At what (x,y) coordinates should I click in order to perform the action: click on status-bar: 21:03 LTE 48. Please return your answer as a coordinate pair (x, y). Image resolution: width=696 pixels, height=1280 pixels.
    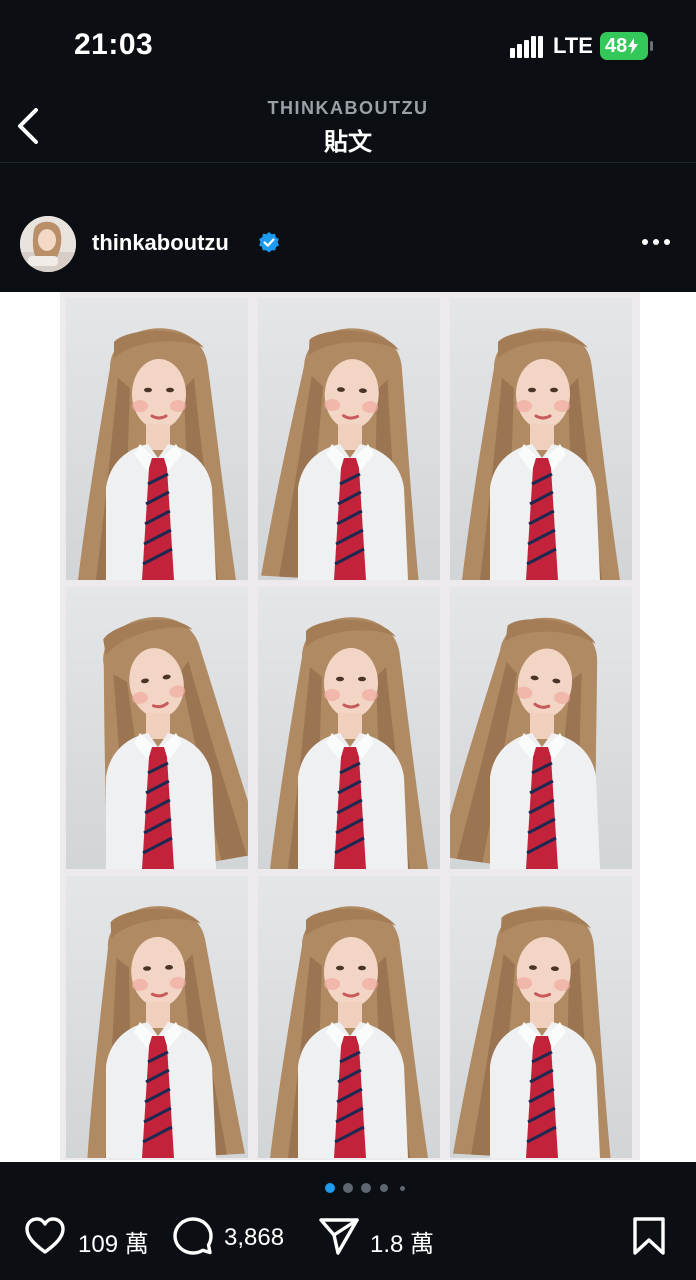
    Looking at the image, I should click on (348, 45).